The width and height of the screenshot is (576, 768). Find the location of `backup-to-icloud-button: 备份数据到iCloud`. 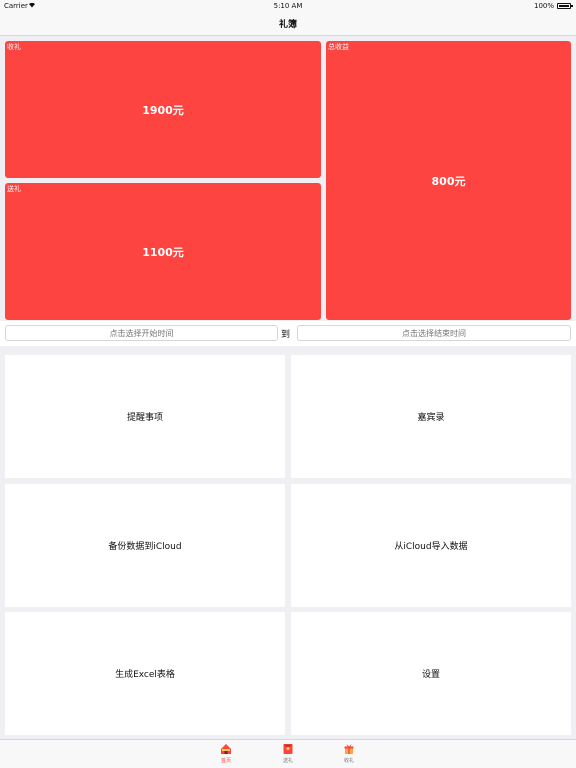

backup-to-icloud-button: 备份数据到iCloud is located at coordinates (145, 545).